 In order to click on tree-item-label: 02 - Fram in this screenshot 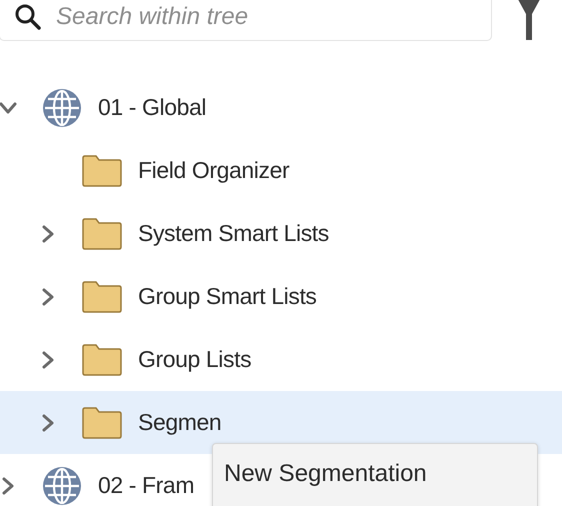, I will do `click(146, 485)`.